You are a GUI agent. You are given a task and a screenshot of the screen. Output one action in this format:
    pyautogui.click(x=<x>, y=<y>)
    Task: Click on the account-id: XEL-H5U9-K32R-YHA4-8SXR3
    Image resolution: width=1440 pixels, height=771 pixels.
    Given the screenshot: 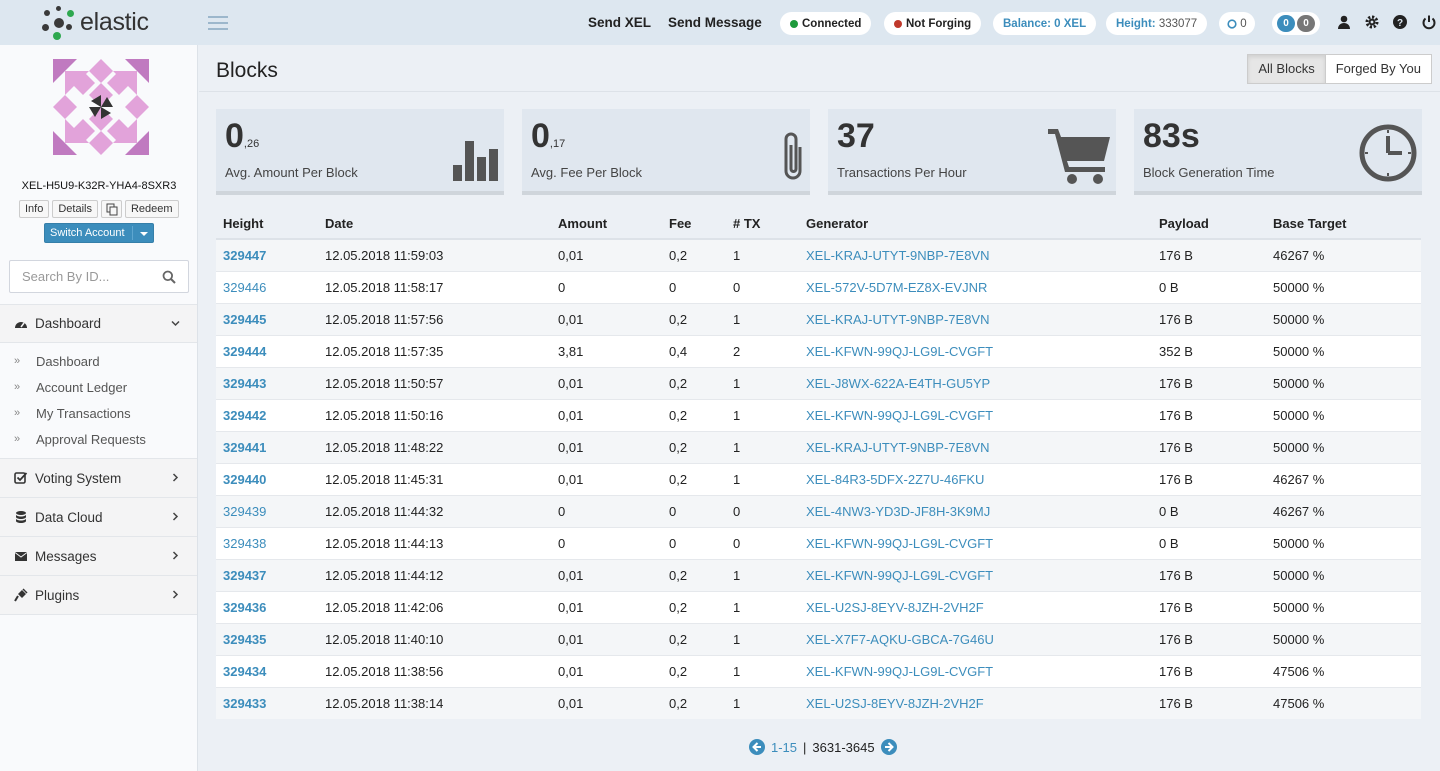 What is the action you would take?
    pyautogui.click(x=99, y=186)
    